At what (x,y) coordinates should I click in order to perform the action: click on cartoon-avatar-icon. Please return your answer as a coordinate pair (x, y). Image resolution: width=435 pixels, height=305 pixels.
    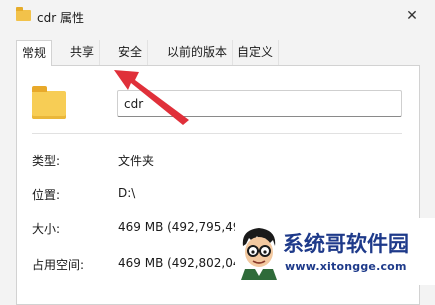
    Looking at the image, I should click on (259, 254).